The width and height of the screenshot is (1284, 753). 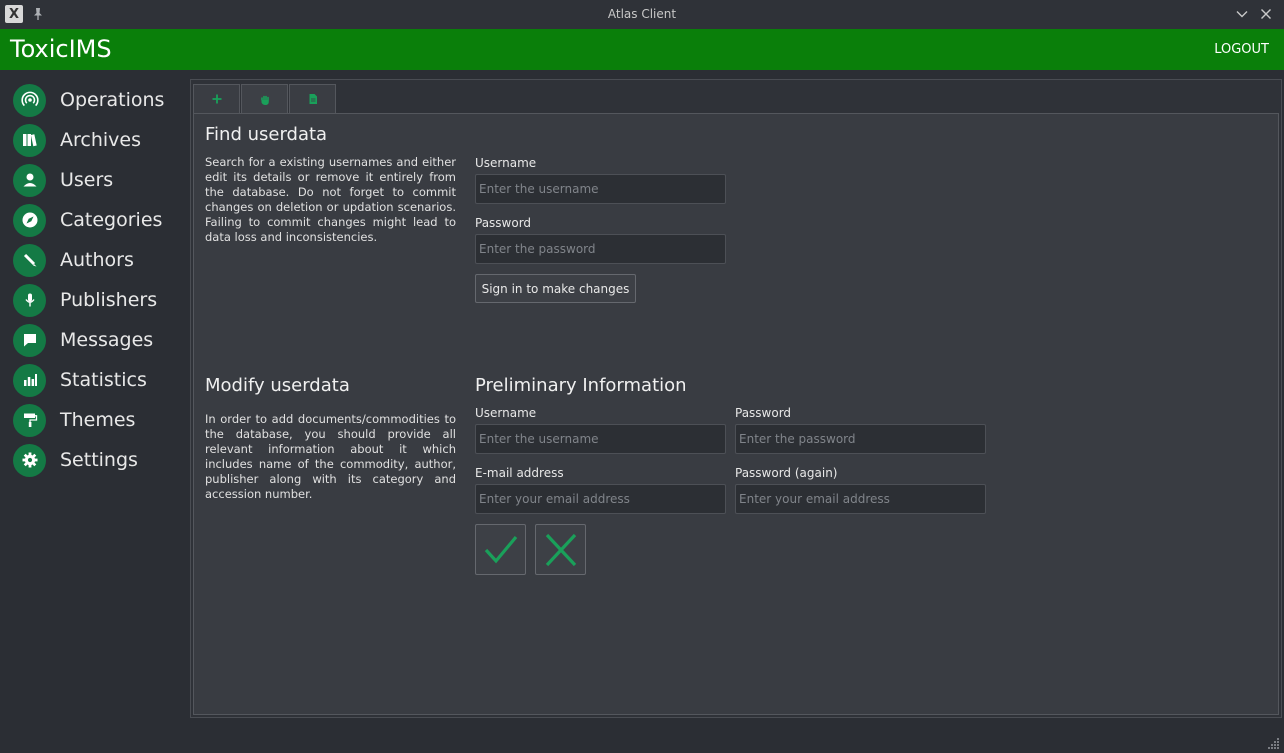 I want to click on gear-icon, so click(x=29, y=460).